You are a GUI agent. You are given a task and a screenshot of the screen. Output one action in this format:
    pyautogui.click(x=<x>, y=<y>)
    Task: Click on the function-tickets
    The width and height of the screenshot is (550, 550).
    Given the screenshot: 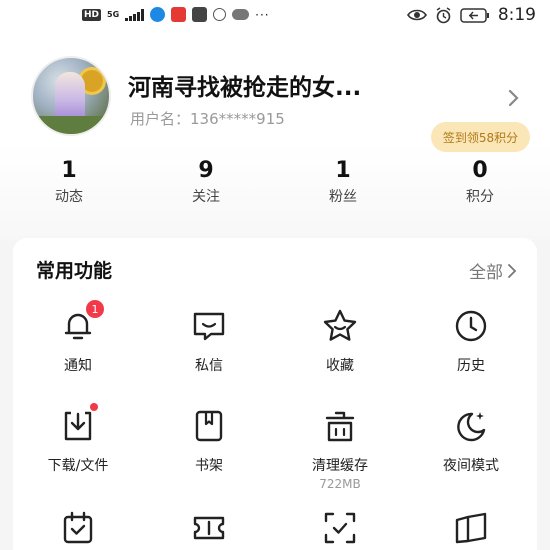 What is the action you would take?
    pyautogui.click(x=209, y=528)
    